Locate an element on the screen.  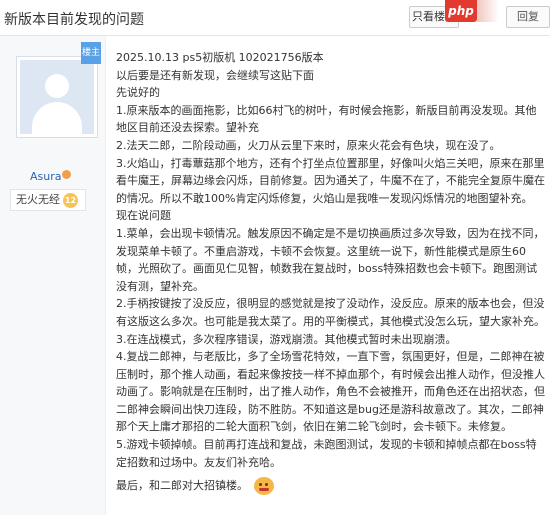
post-line: 以后要是还有新发现，会继续写这贴下面 is located at coordinates (215, 75).